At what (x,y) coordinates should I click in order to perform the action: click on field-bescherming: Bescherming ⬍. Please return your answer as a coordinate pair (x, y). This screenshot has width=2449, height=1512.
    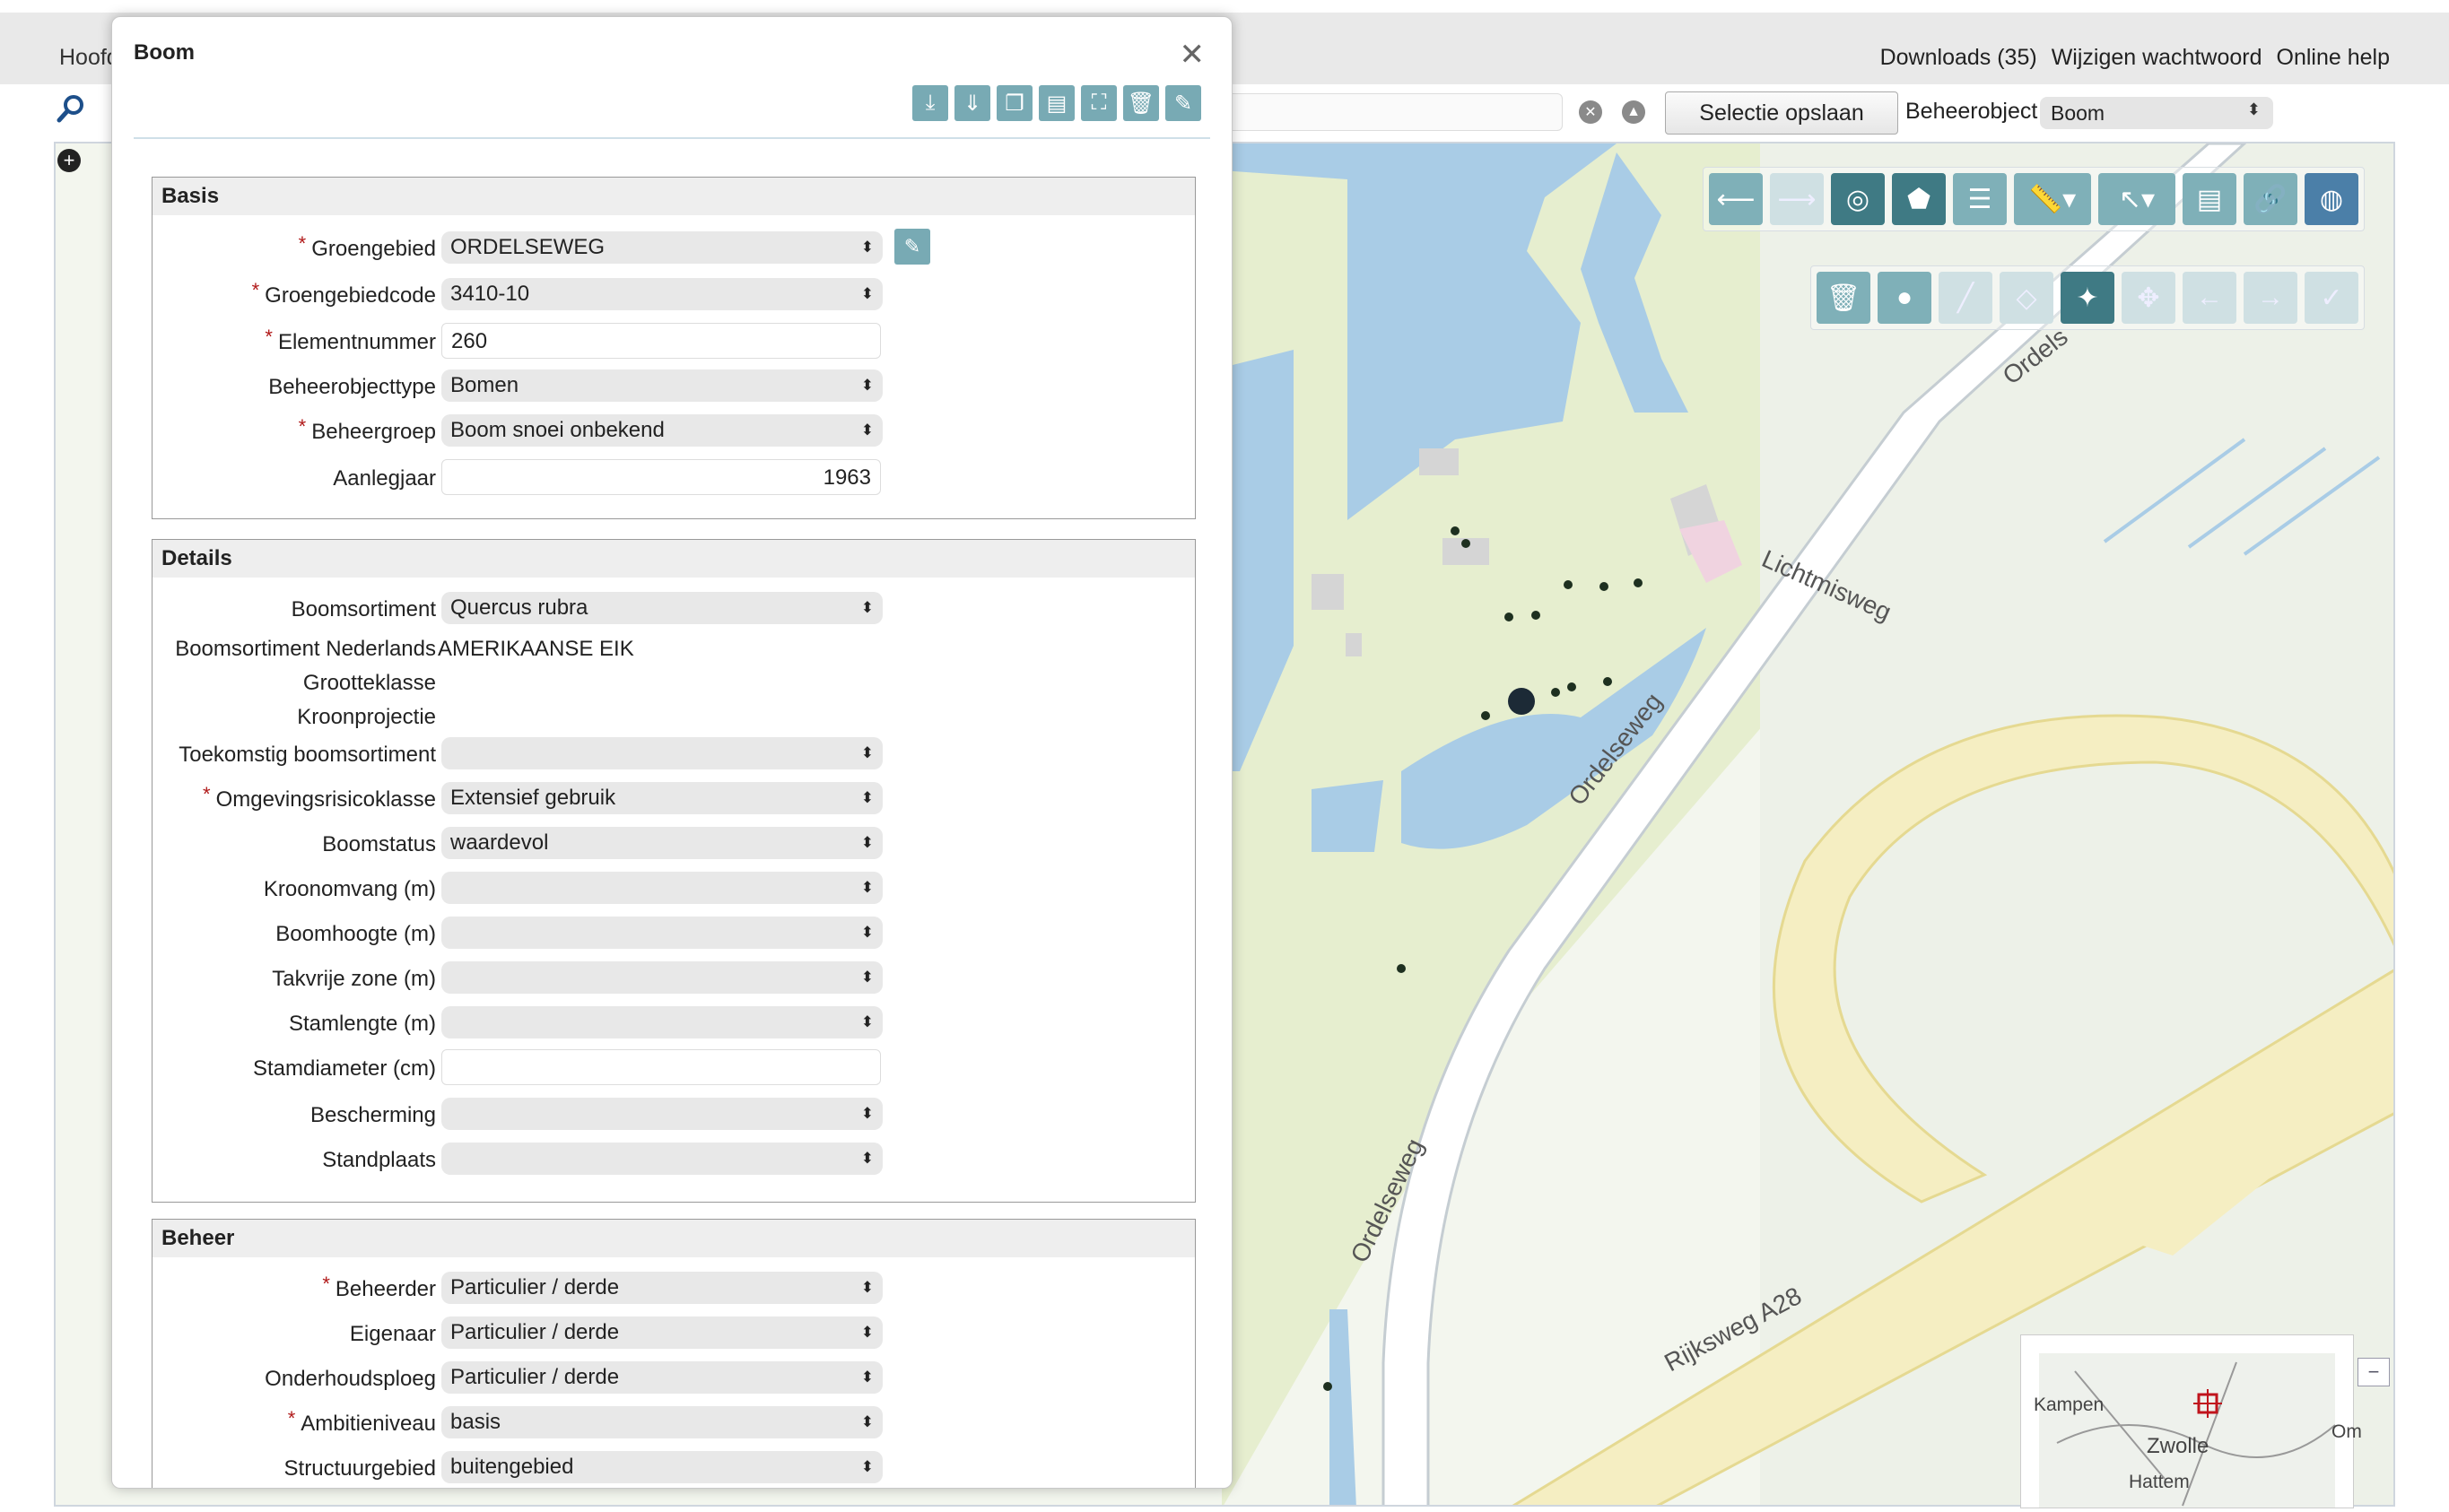
    Looking at the image, I should click on (674, 1114).